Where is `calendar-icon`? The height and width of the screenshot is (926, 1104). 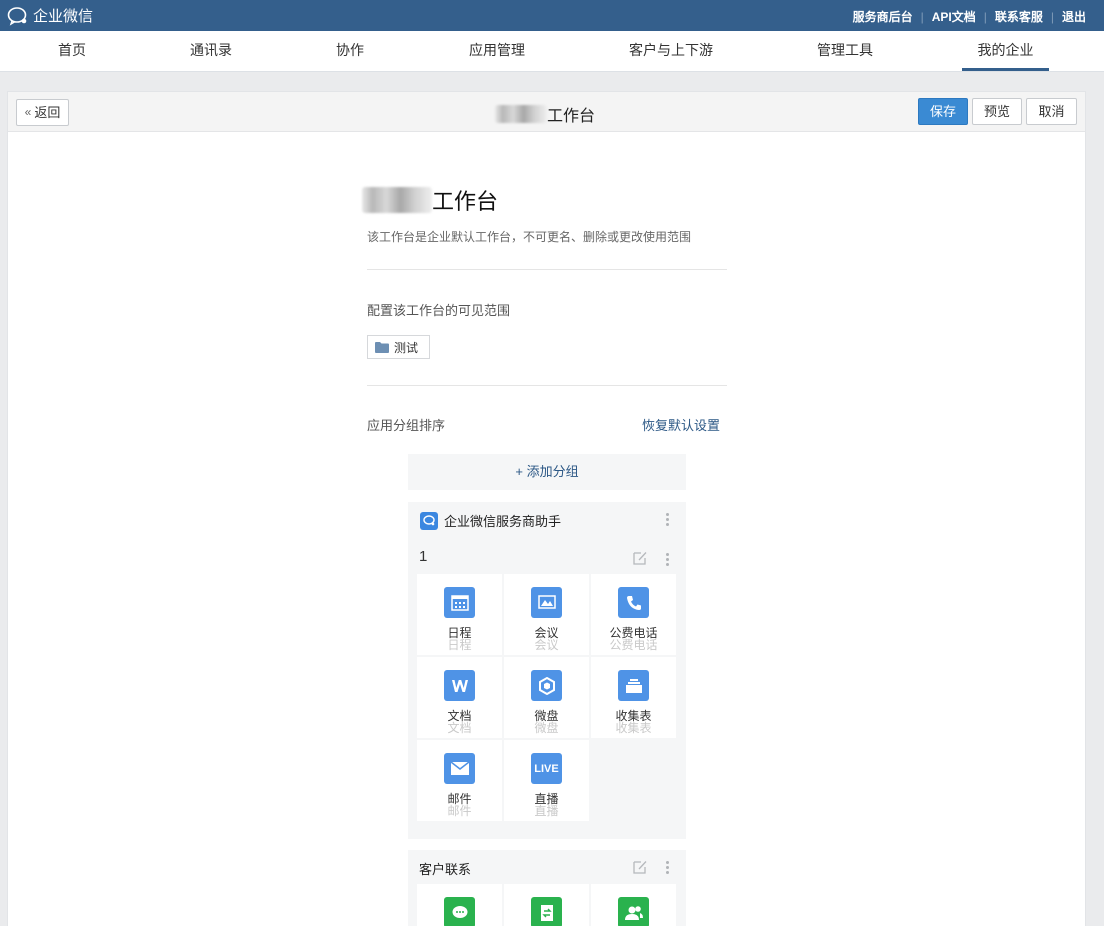
calendar-icon is located at coordinates (459, 602).